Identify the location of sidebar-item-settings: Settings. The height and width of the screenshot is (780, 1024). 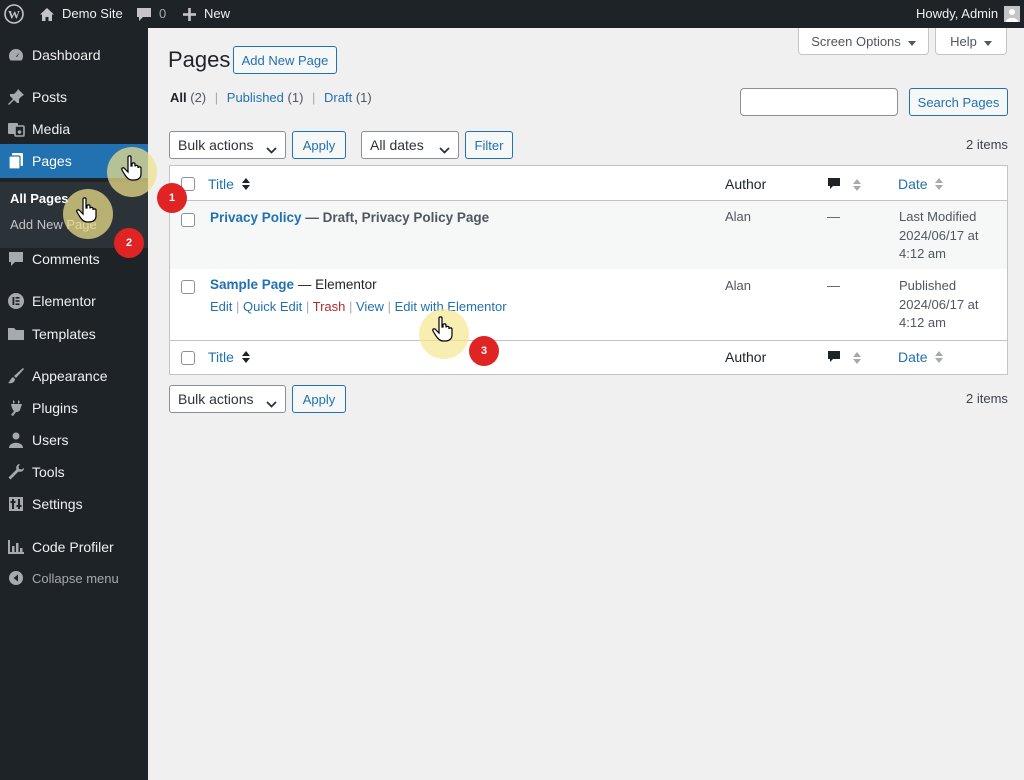
(74, 504).